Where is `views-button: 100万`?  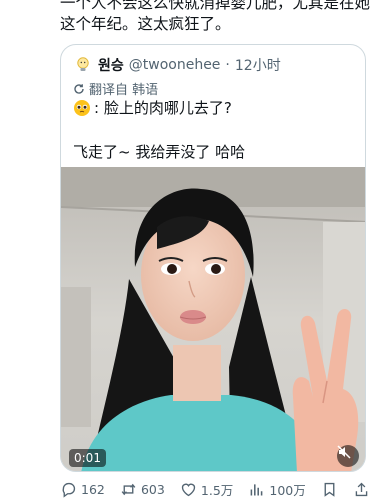
views-button: 100万 is located at coordinates (277, 489).